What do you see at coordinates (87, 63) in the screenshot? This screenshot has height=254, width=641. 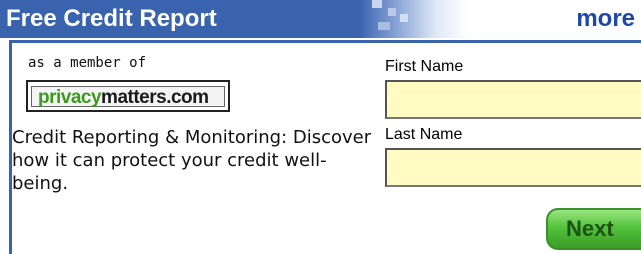 I see `member-text: as a member of` at bounding box center [87, 63].